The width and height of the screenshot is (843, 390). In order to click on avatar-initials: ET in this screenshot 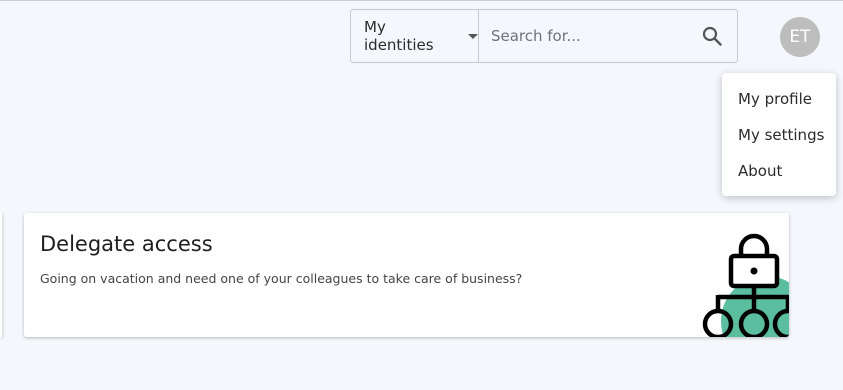, I will do `click(800, 37)`.